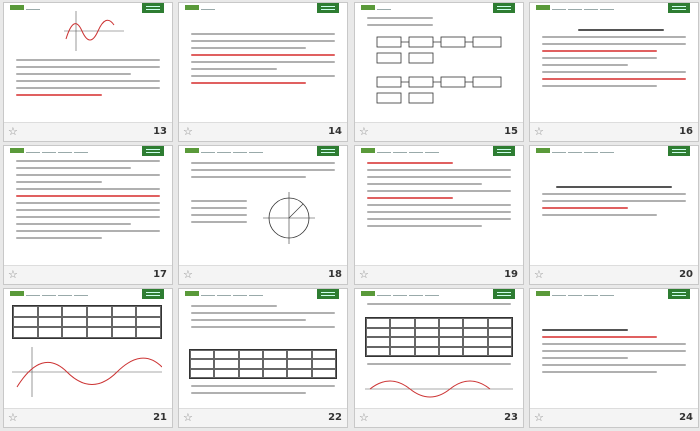  I want to click on slide-number: 14, so click(335, 131).